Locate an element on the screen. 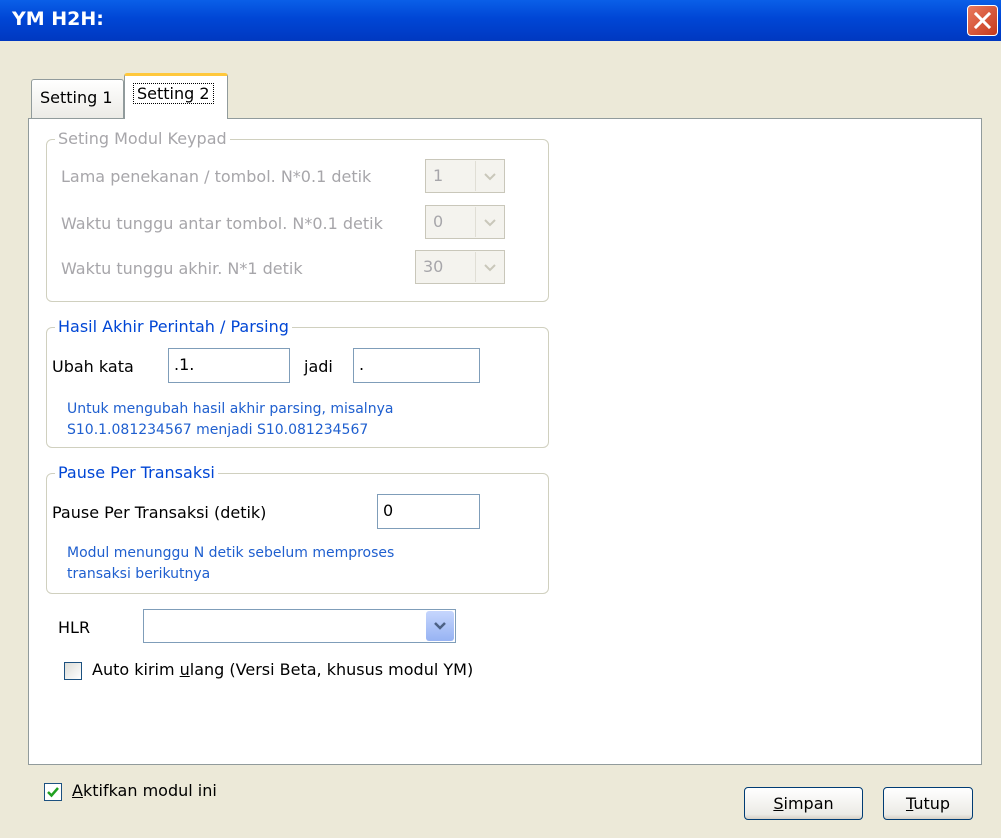  aktifkan-checkbox is located at coordinates (53, 792).